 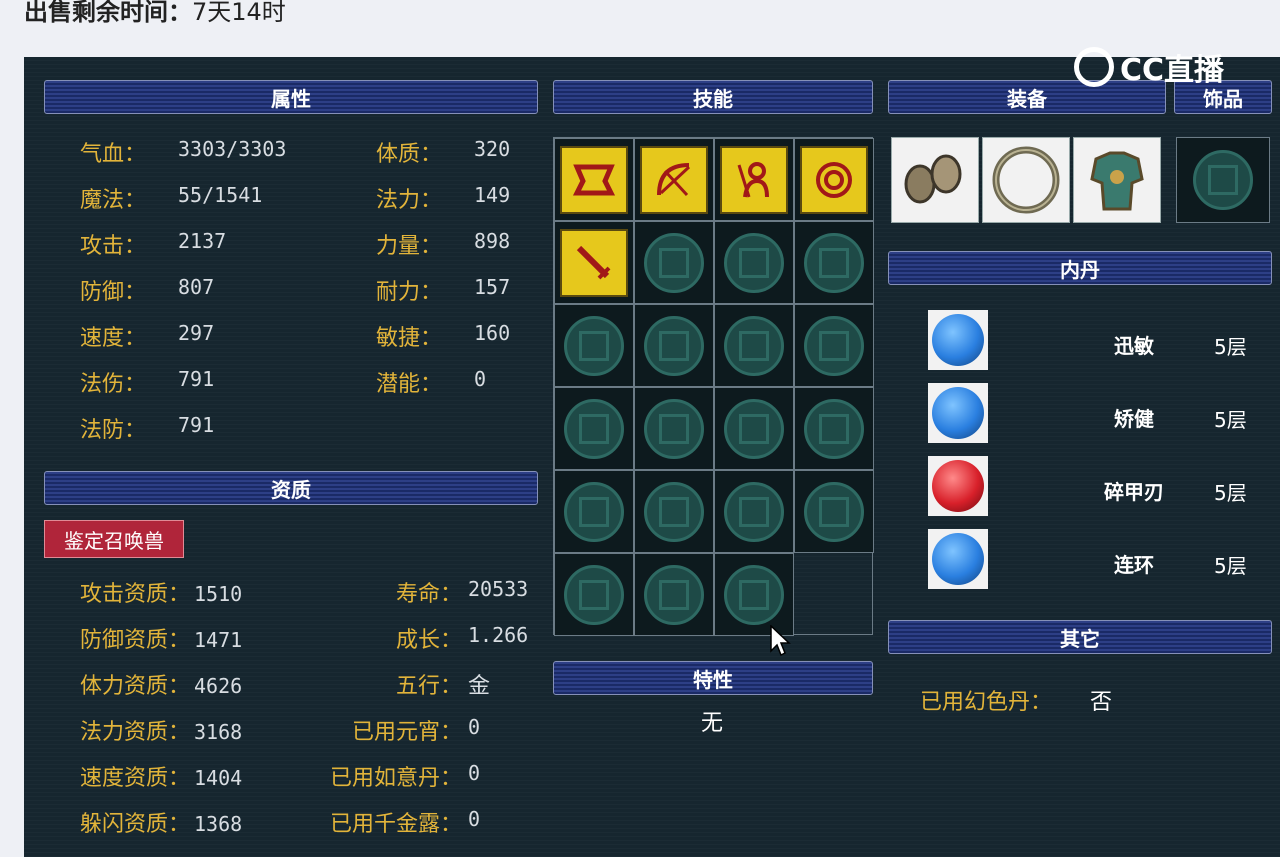 I want to click on aptitude-label: 攻击资质：, so click(x=135, y=594).